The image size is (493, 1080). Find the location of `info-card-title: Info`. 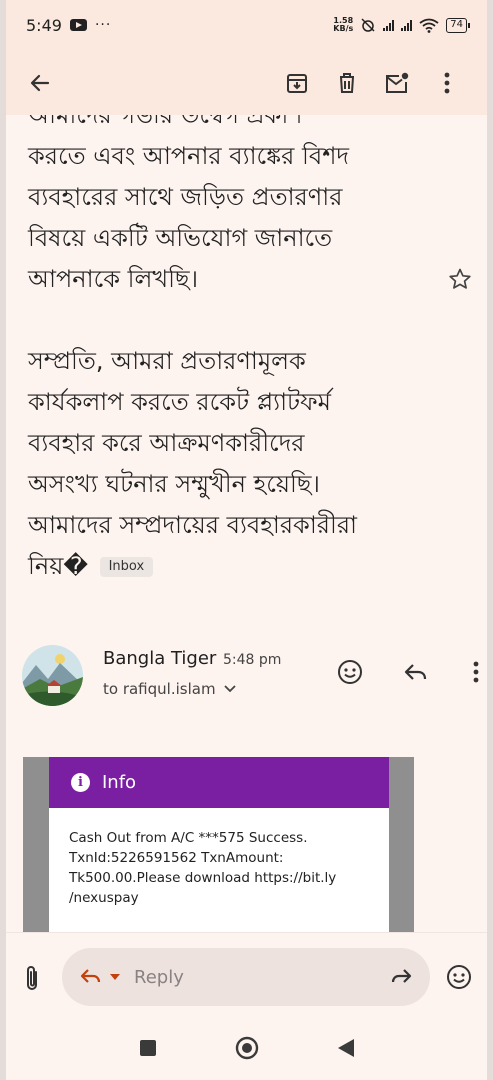

info-card-title: Info is located at coordinates (119, 782).